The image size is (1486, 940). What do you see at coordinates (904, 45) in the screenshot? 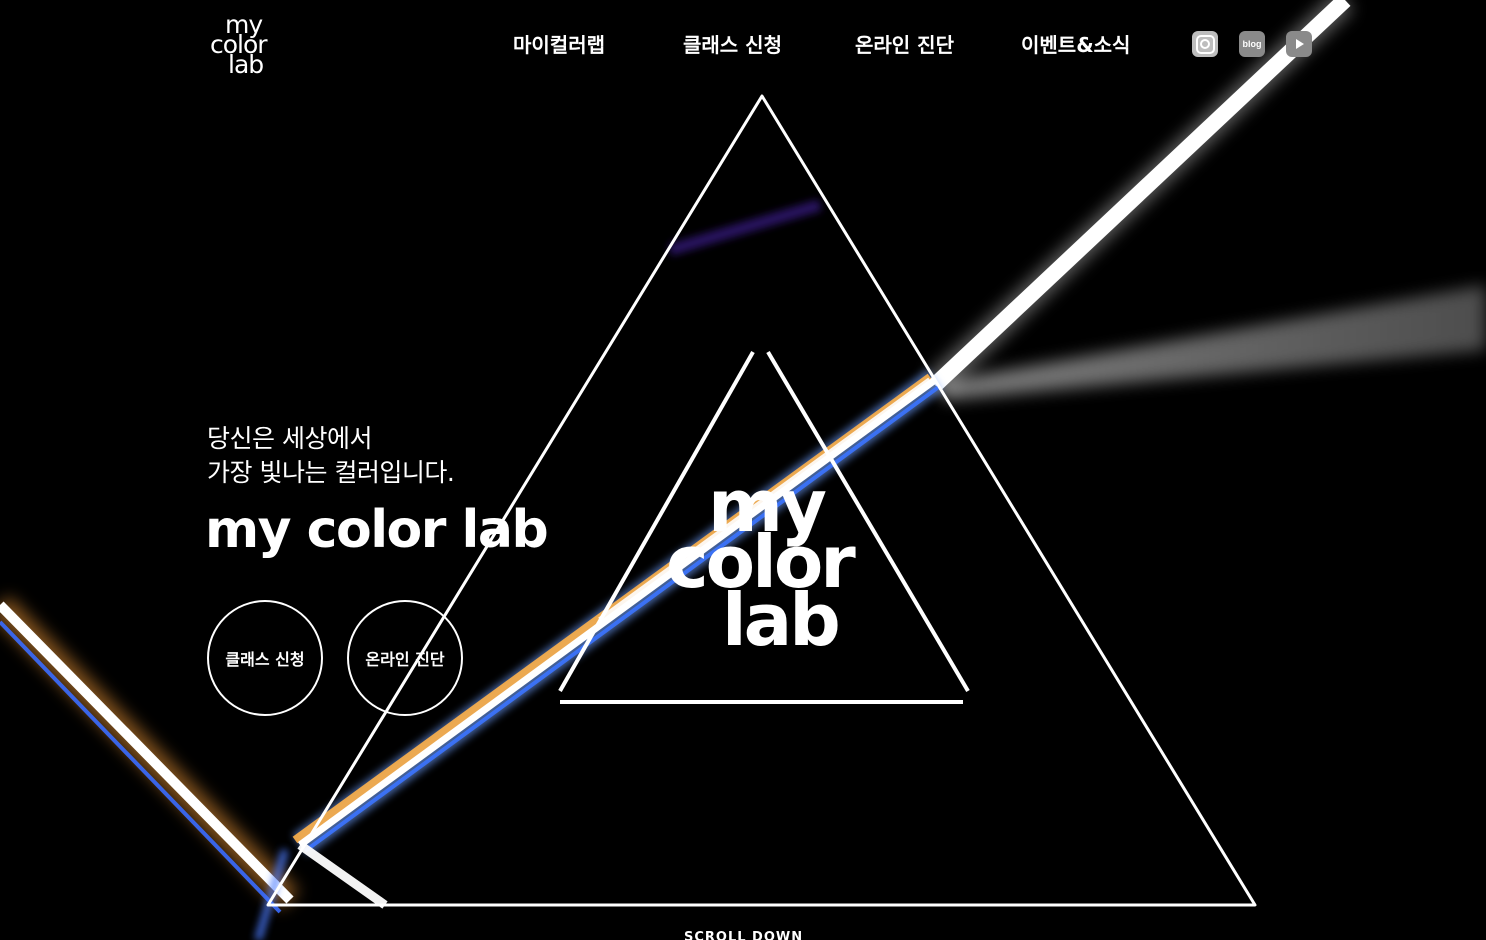
I see `nav-item-online-diagnosis: 온라인 진단` at bounding box center [904, 45].